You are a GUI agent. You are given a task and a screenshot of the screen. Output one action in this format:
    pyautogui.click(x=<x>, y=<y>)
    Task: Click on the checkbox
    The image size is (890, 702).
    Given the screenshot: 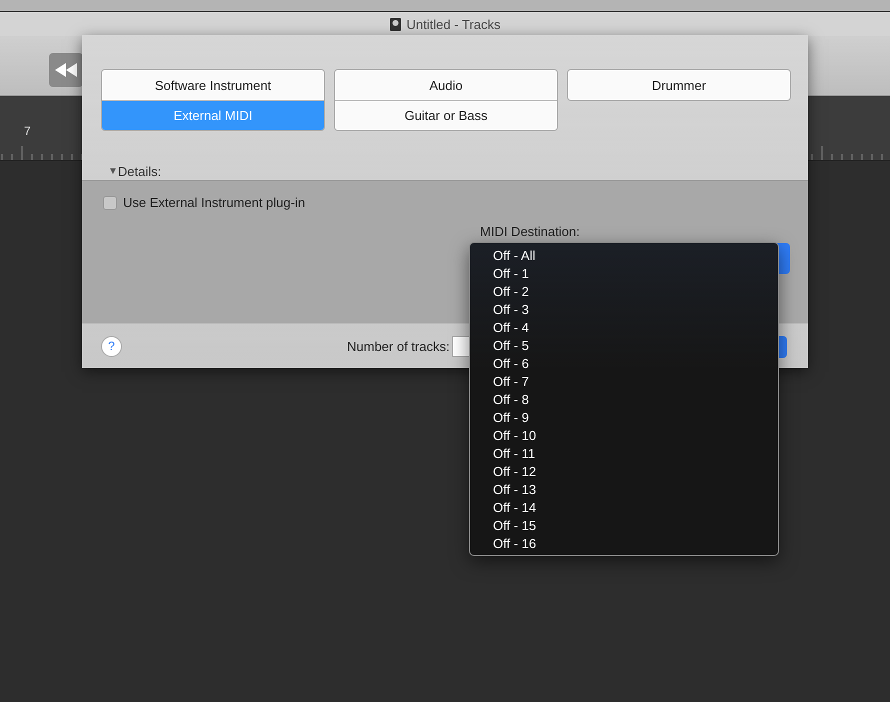 What is the action you would take?
    pyautogui.click(x=110, y=203)
    